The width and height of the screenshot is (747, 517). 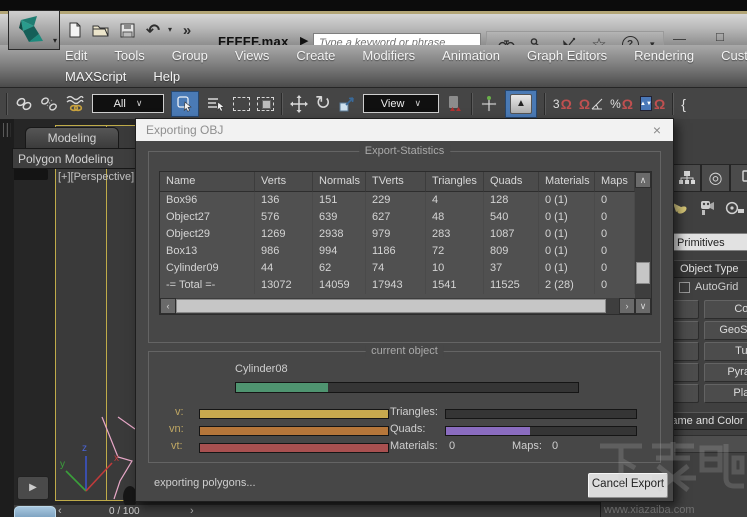 I want to click on undo-flyout-caret-icon: ▾, so click(x=170, y=30).